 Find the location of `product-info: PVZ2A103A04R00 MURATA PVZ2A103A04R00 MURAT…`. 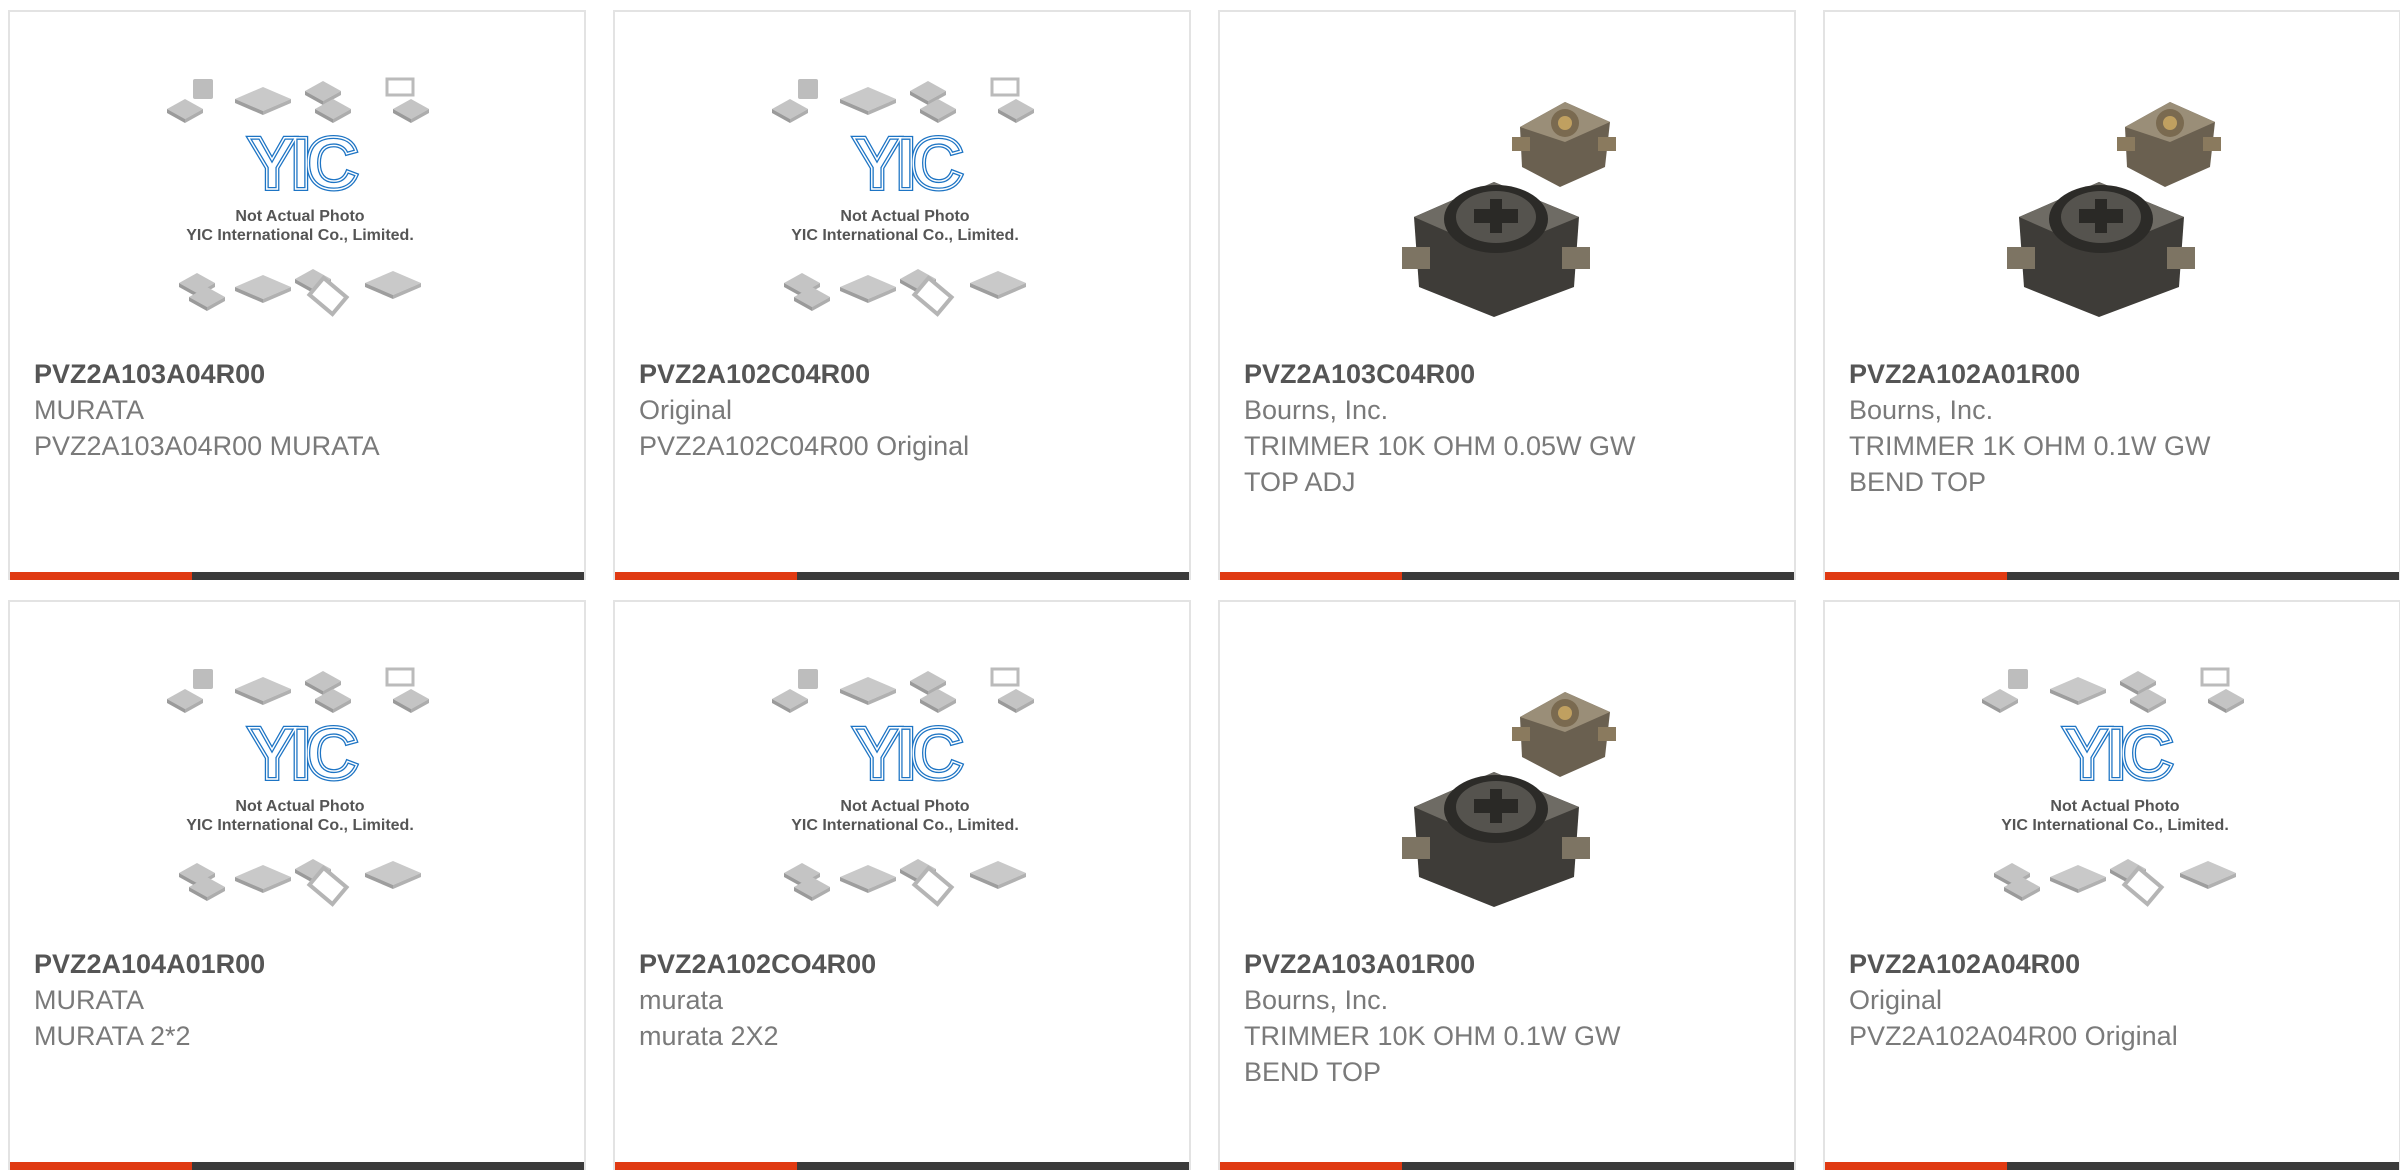

product-info: PVZ2A103A04R00 MURATA PVZ2A103A04R00 MURAT… is located at coordinates (299, 410).